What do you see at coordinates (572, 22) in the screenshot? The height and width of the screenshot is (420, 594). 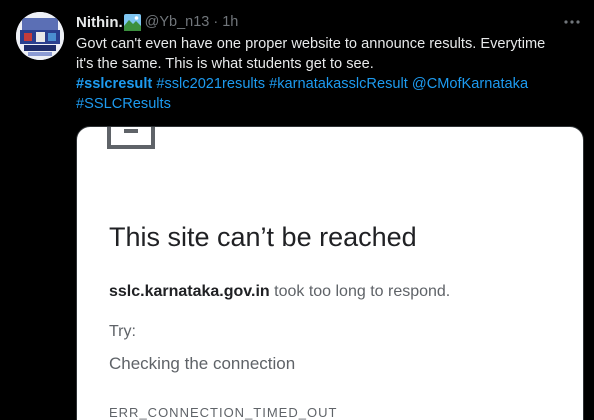 I see `more-options-icon` at bounding box center [572, 22].